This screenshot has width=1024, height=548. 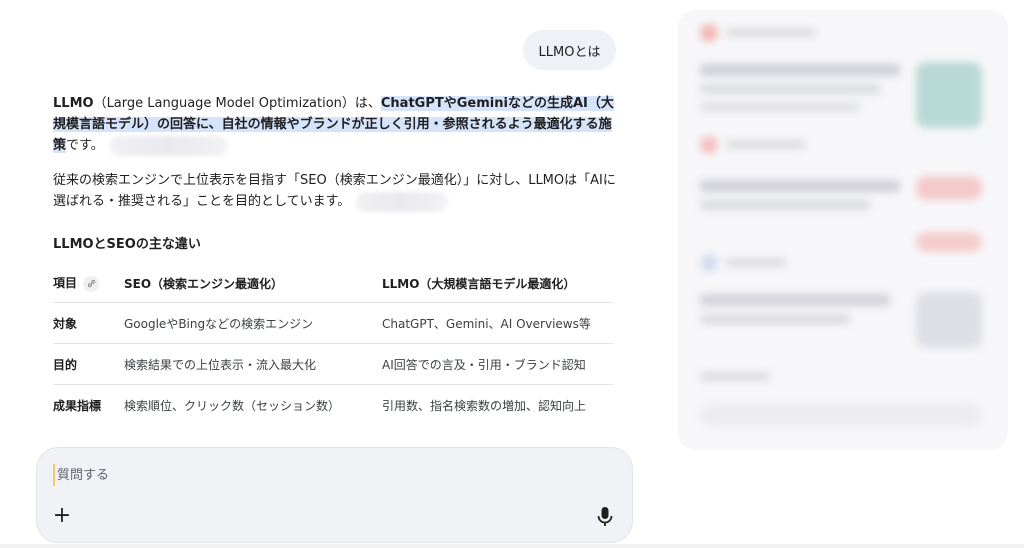 I want to click on table-cell: AI回答での言及・引用・ブランド認知, so click(x=497, y=364).